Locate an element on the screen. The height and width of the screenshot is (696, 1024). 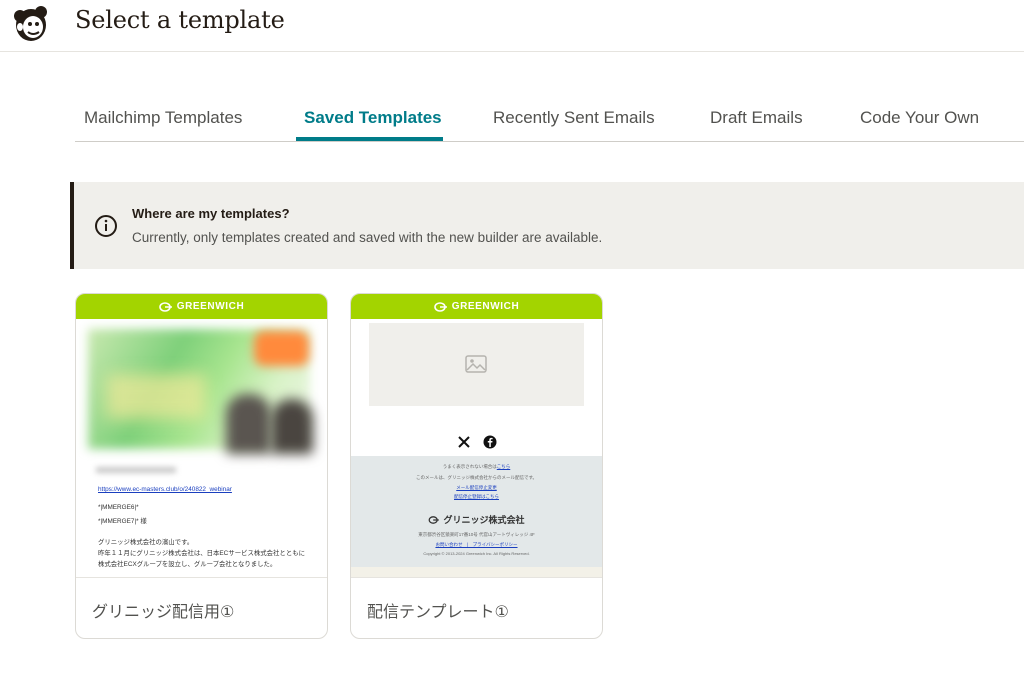
preview-hero-highlight is located at coordinates (156, 396).